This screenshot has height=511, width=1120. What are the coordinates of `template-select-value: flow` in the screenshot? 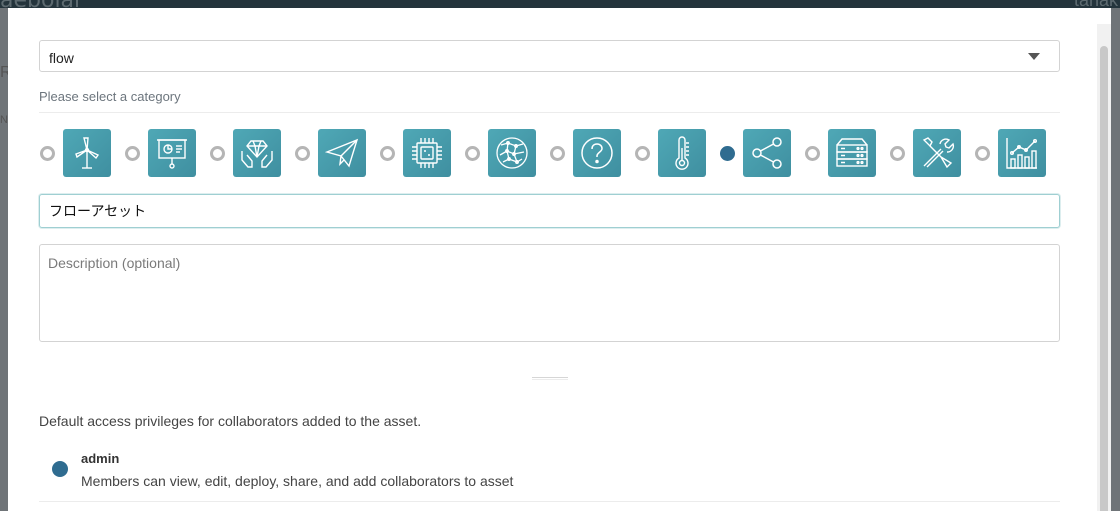 It's located at (61, 58).